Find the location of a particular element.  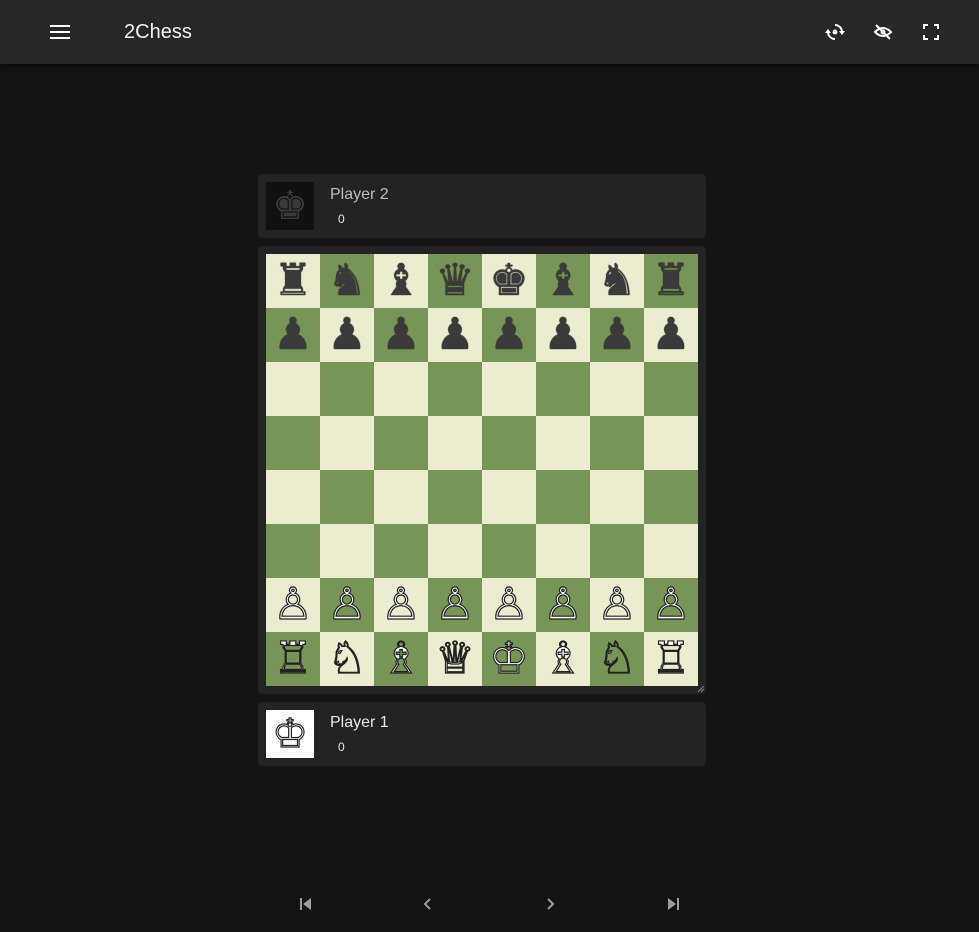

square-f2: ♙ is located at coordinates (563, 605).